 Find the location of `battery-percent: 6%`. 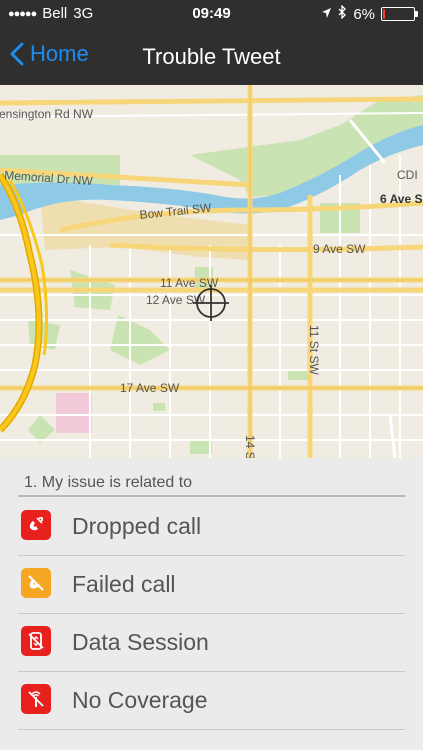

battery-percent: 6% is located at coordinates (364, 14).